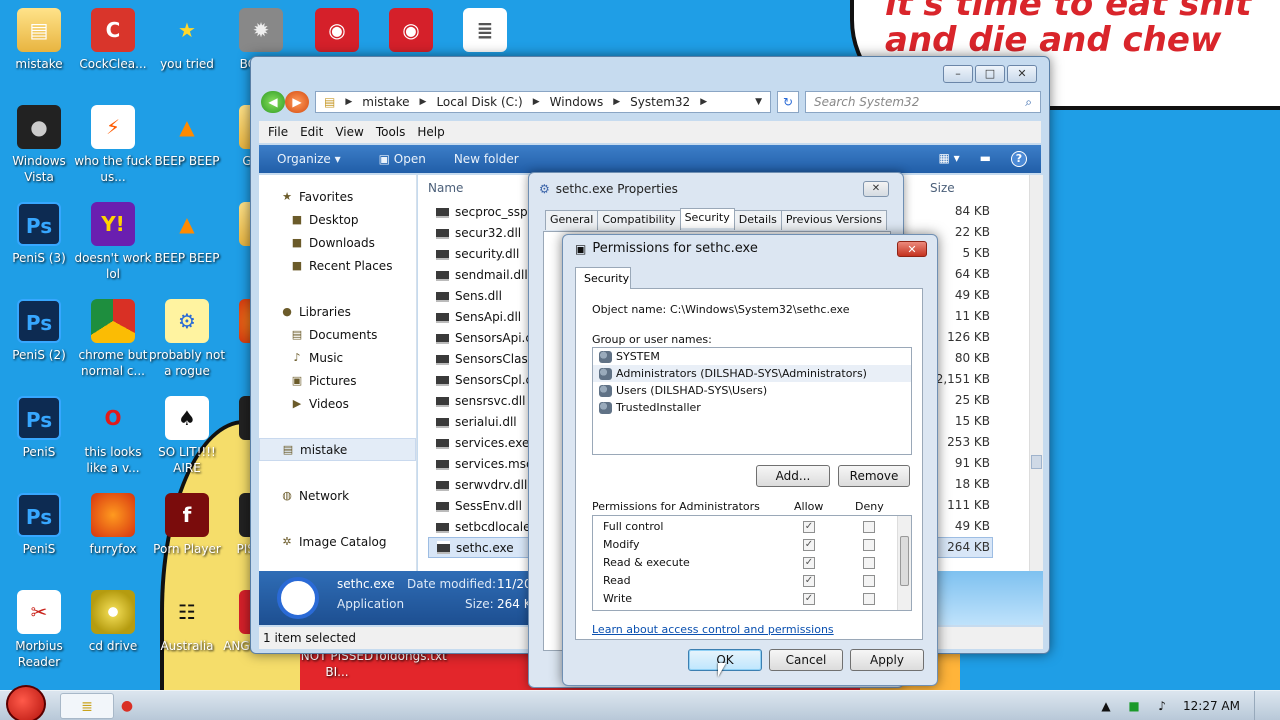 Image resolution: width=1280 pixels, height=720 pixels. I want to click on allow-checkbox: ✓, so click(809, 599).